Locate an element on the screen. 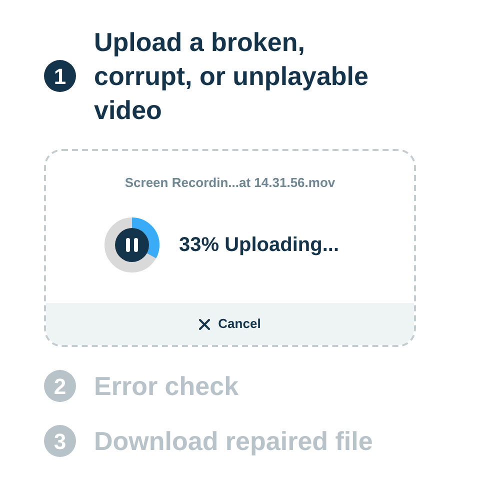 The height and width of the screenshot is (501, 484). step-number: 3 is located at coordinates (60, 441).